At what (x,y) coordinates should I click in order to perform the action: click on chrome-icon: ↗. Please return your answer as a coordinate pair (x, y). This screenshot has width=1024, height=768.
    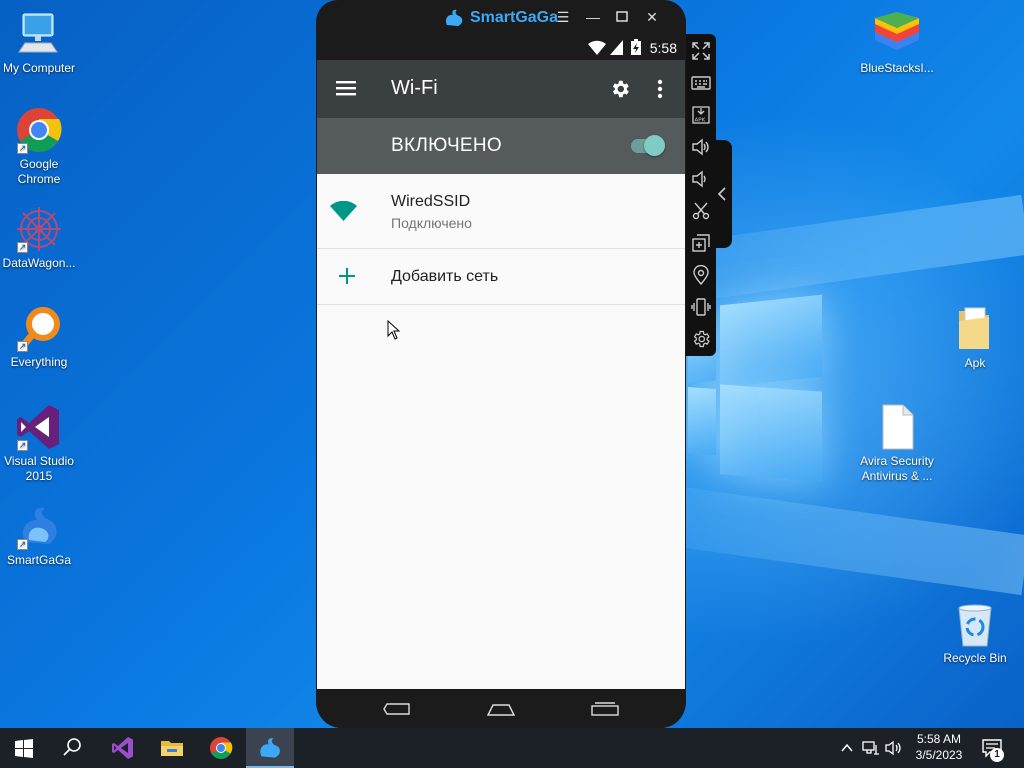
    Looking at the image, I should click on (39, 130).